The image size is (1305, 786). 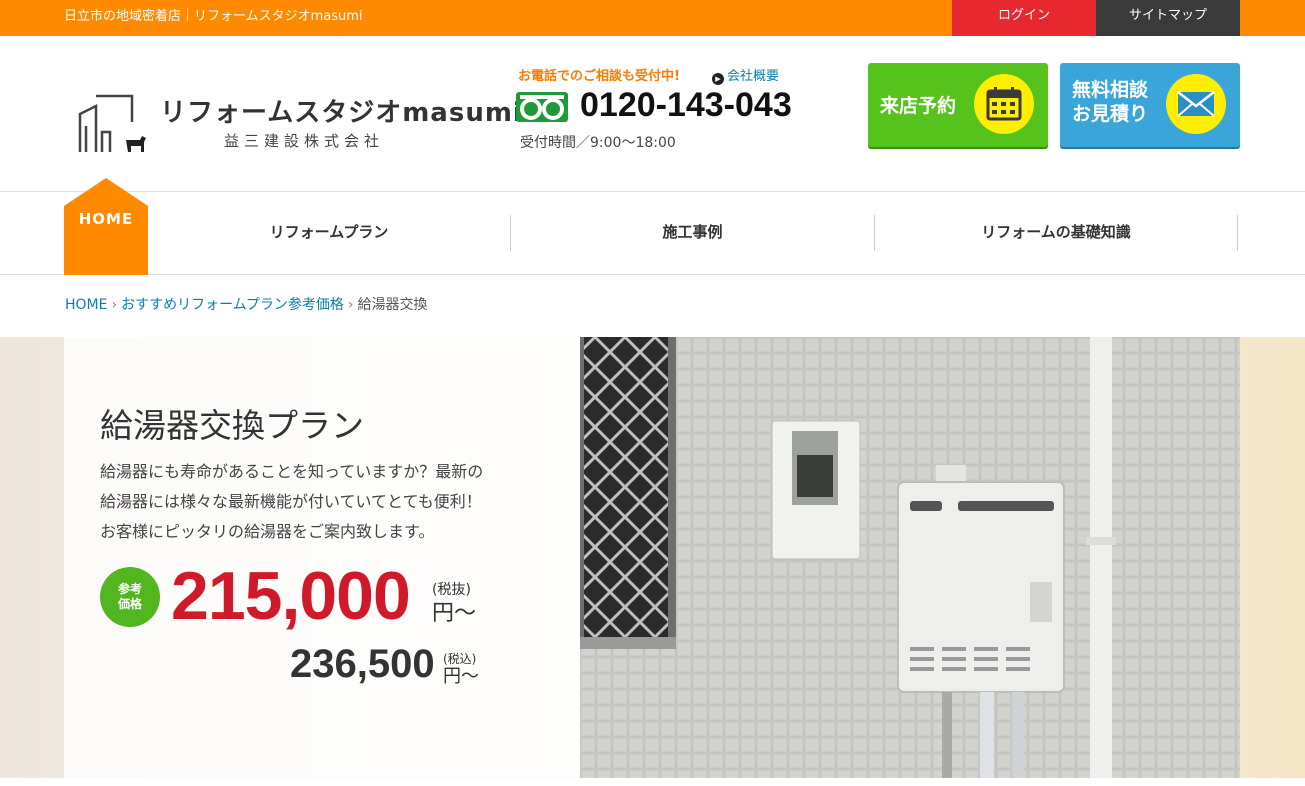 What do you see at coordinates (686, 105) in the screenshot?
I see `phone-number: 0120-143-043` at bounding box center [686, 105].